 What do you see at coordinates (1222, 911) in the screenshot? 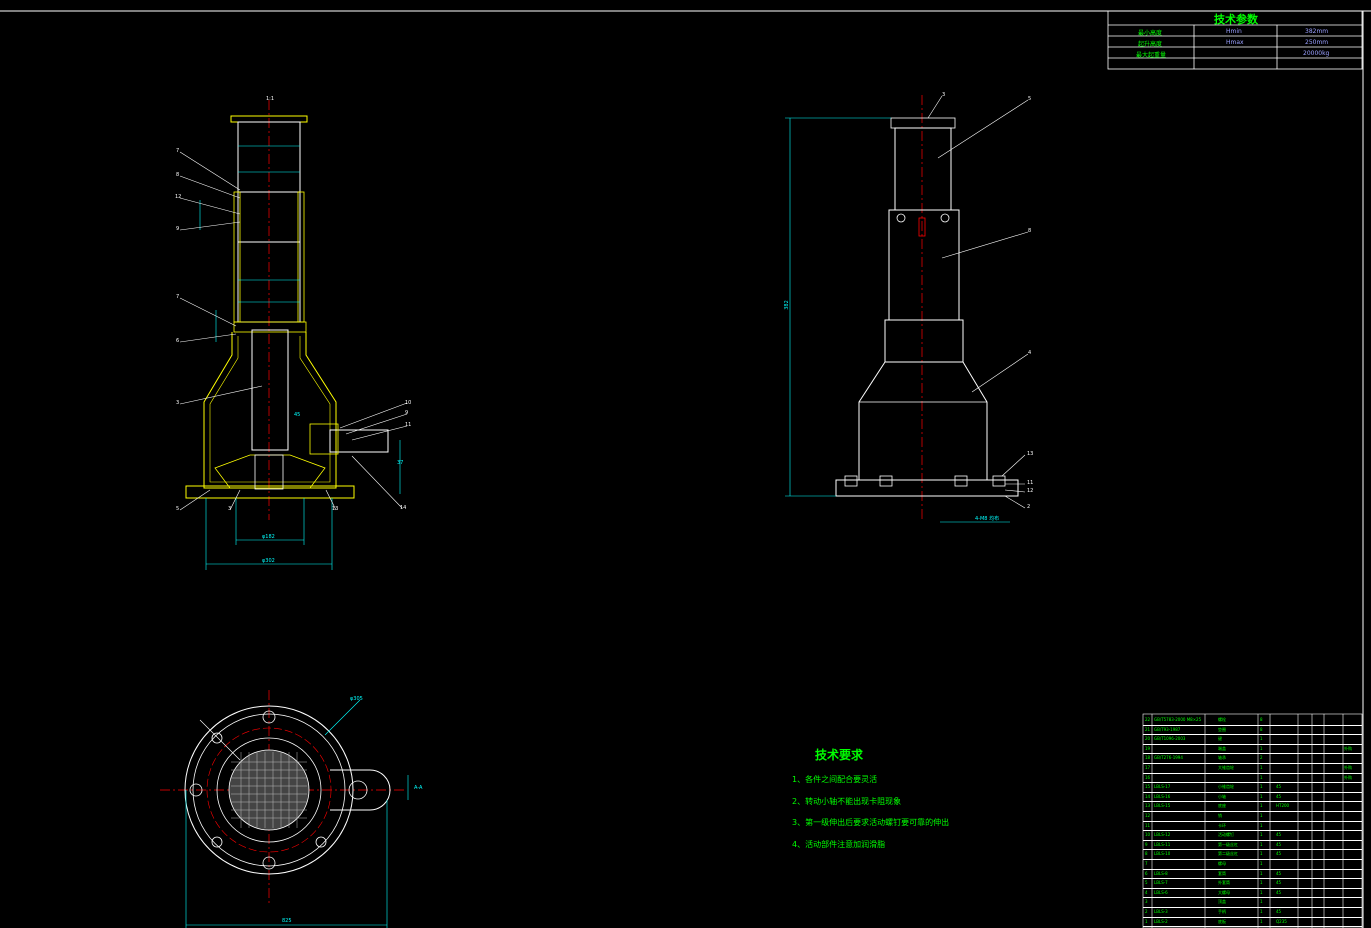
I see `bom-cell-name: 手柄` at bounding box center [1222, 911].